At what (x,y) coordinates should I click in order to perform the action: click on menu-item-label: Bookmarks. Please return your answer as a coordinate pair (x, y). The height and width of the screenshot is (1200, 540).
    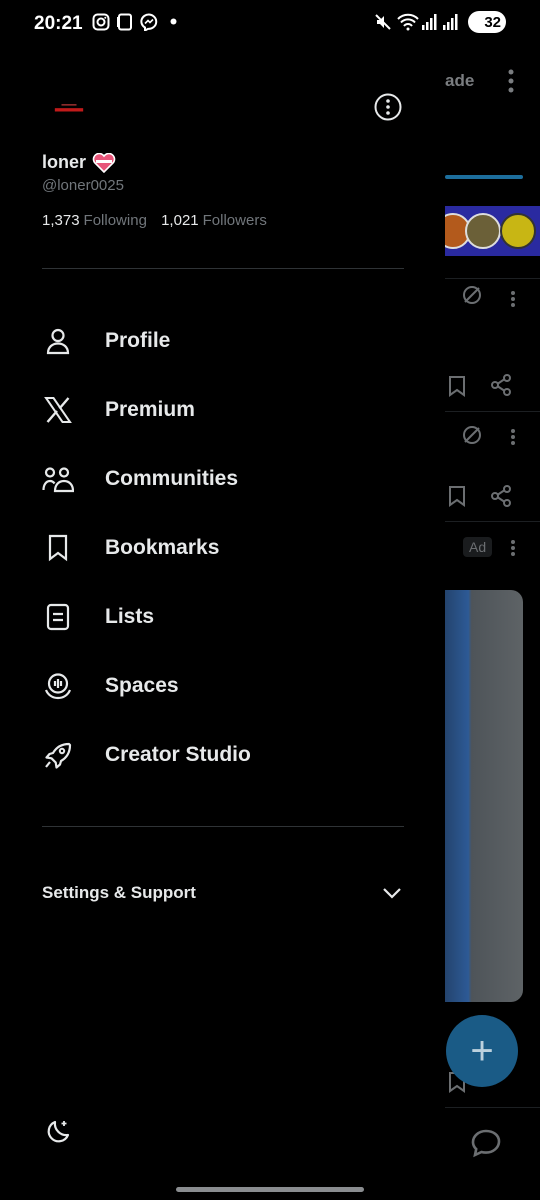
    Looking at the image, I should click on (162, 547).